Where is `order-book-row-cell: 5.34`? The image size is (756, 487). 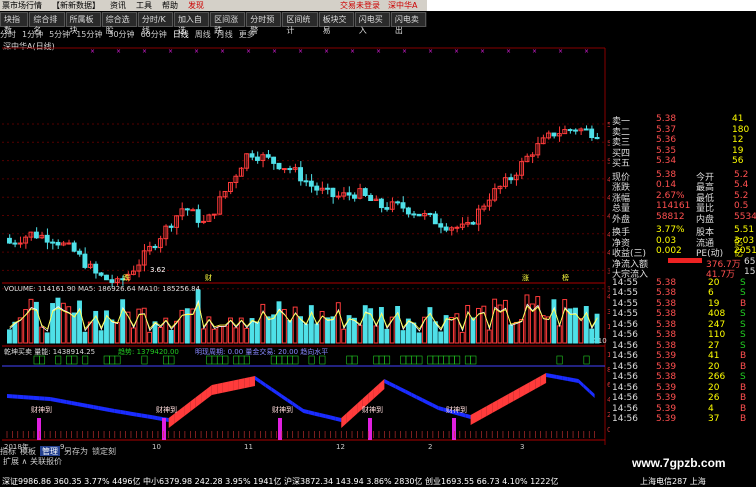 order-book-row-cell: 5.34 is located at coordinates (666, 161).